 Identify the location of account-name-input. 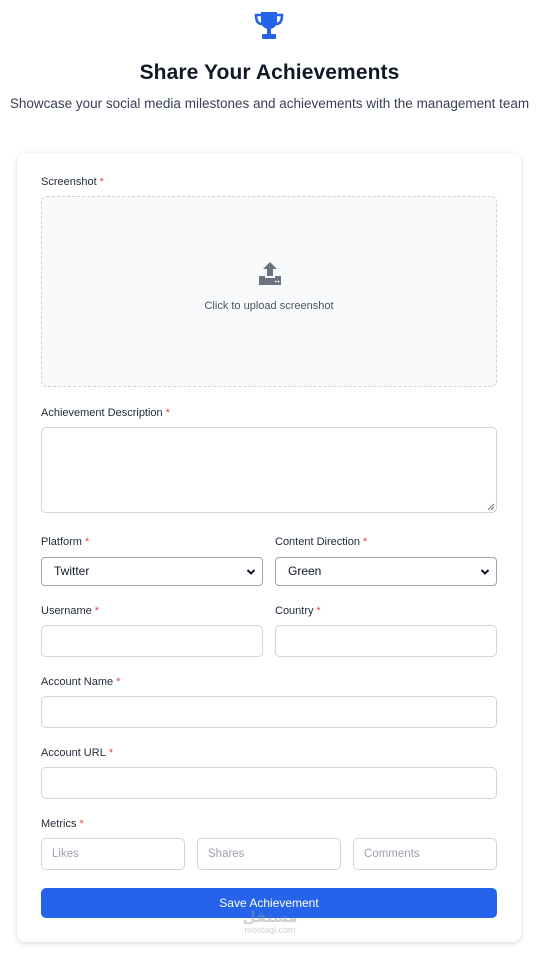
(269, 712).